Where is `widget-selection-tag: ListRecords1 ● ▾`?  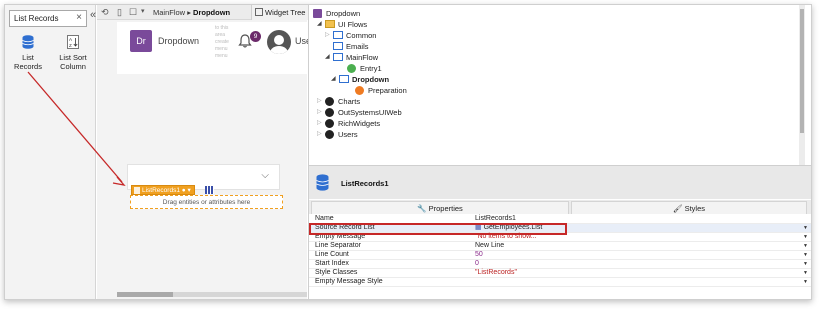
widget-selection-tag: ListRecords1 ● ▾ is located at coordinates (163, 190).